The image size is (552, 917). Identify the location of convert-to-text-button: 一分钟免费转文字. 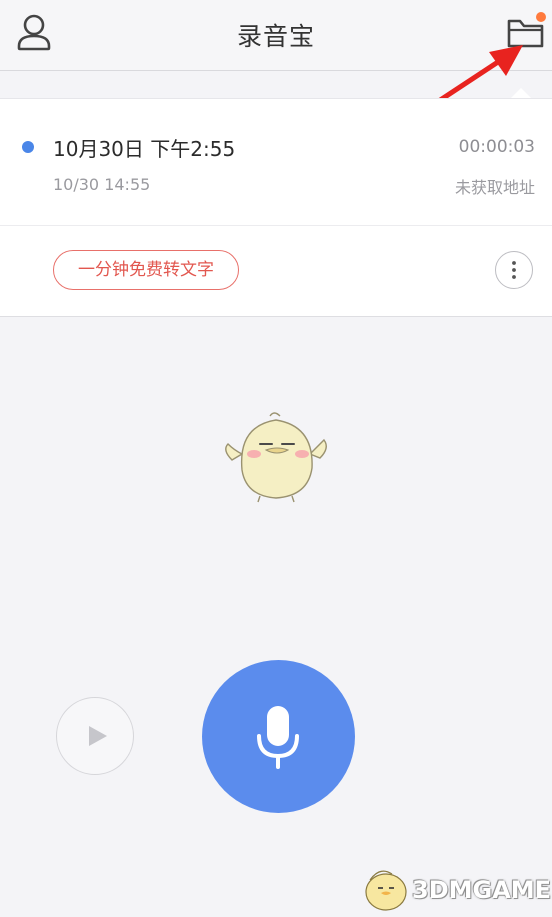
(146, 270).